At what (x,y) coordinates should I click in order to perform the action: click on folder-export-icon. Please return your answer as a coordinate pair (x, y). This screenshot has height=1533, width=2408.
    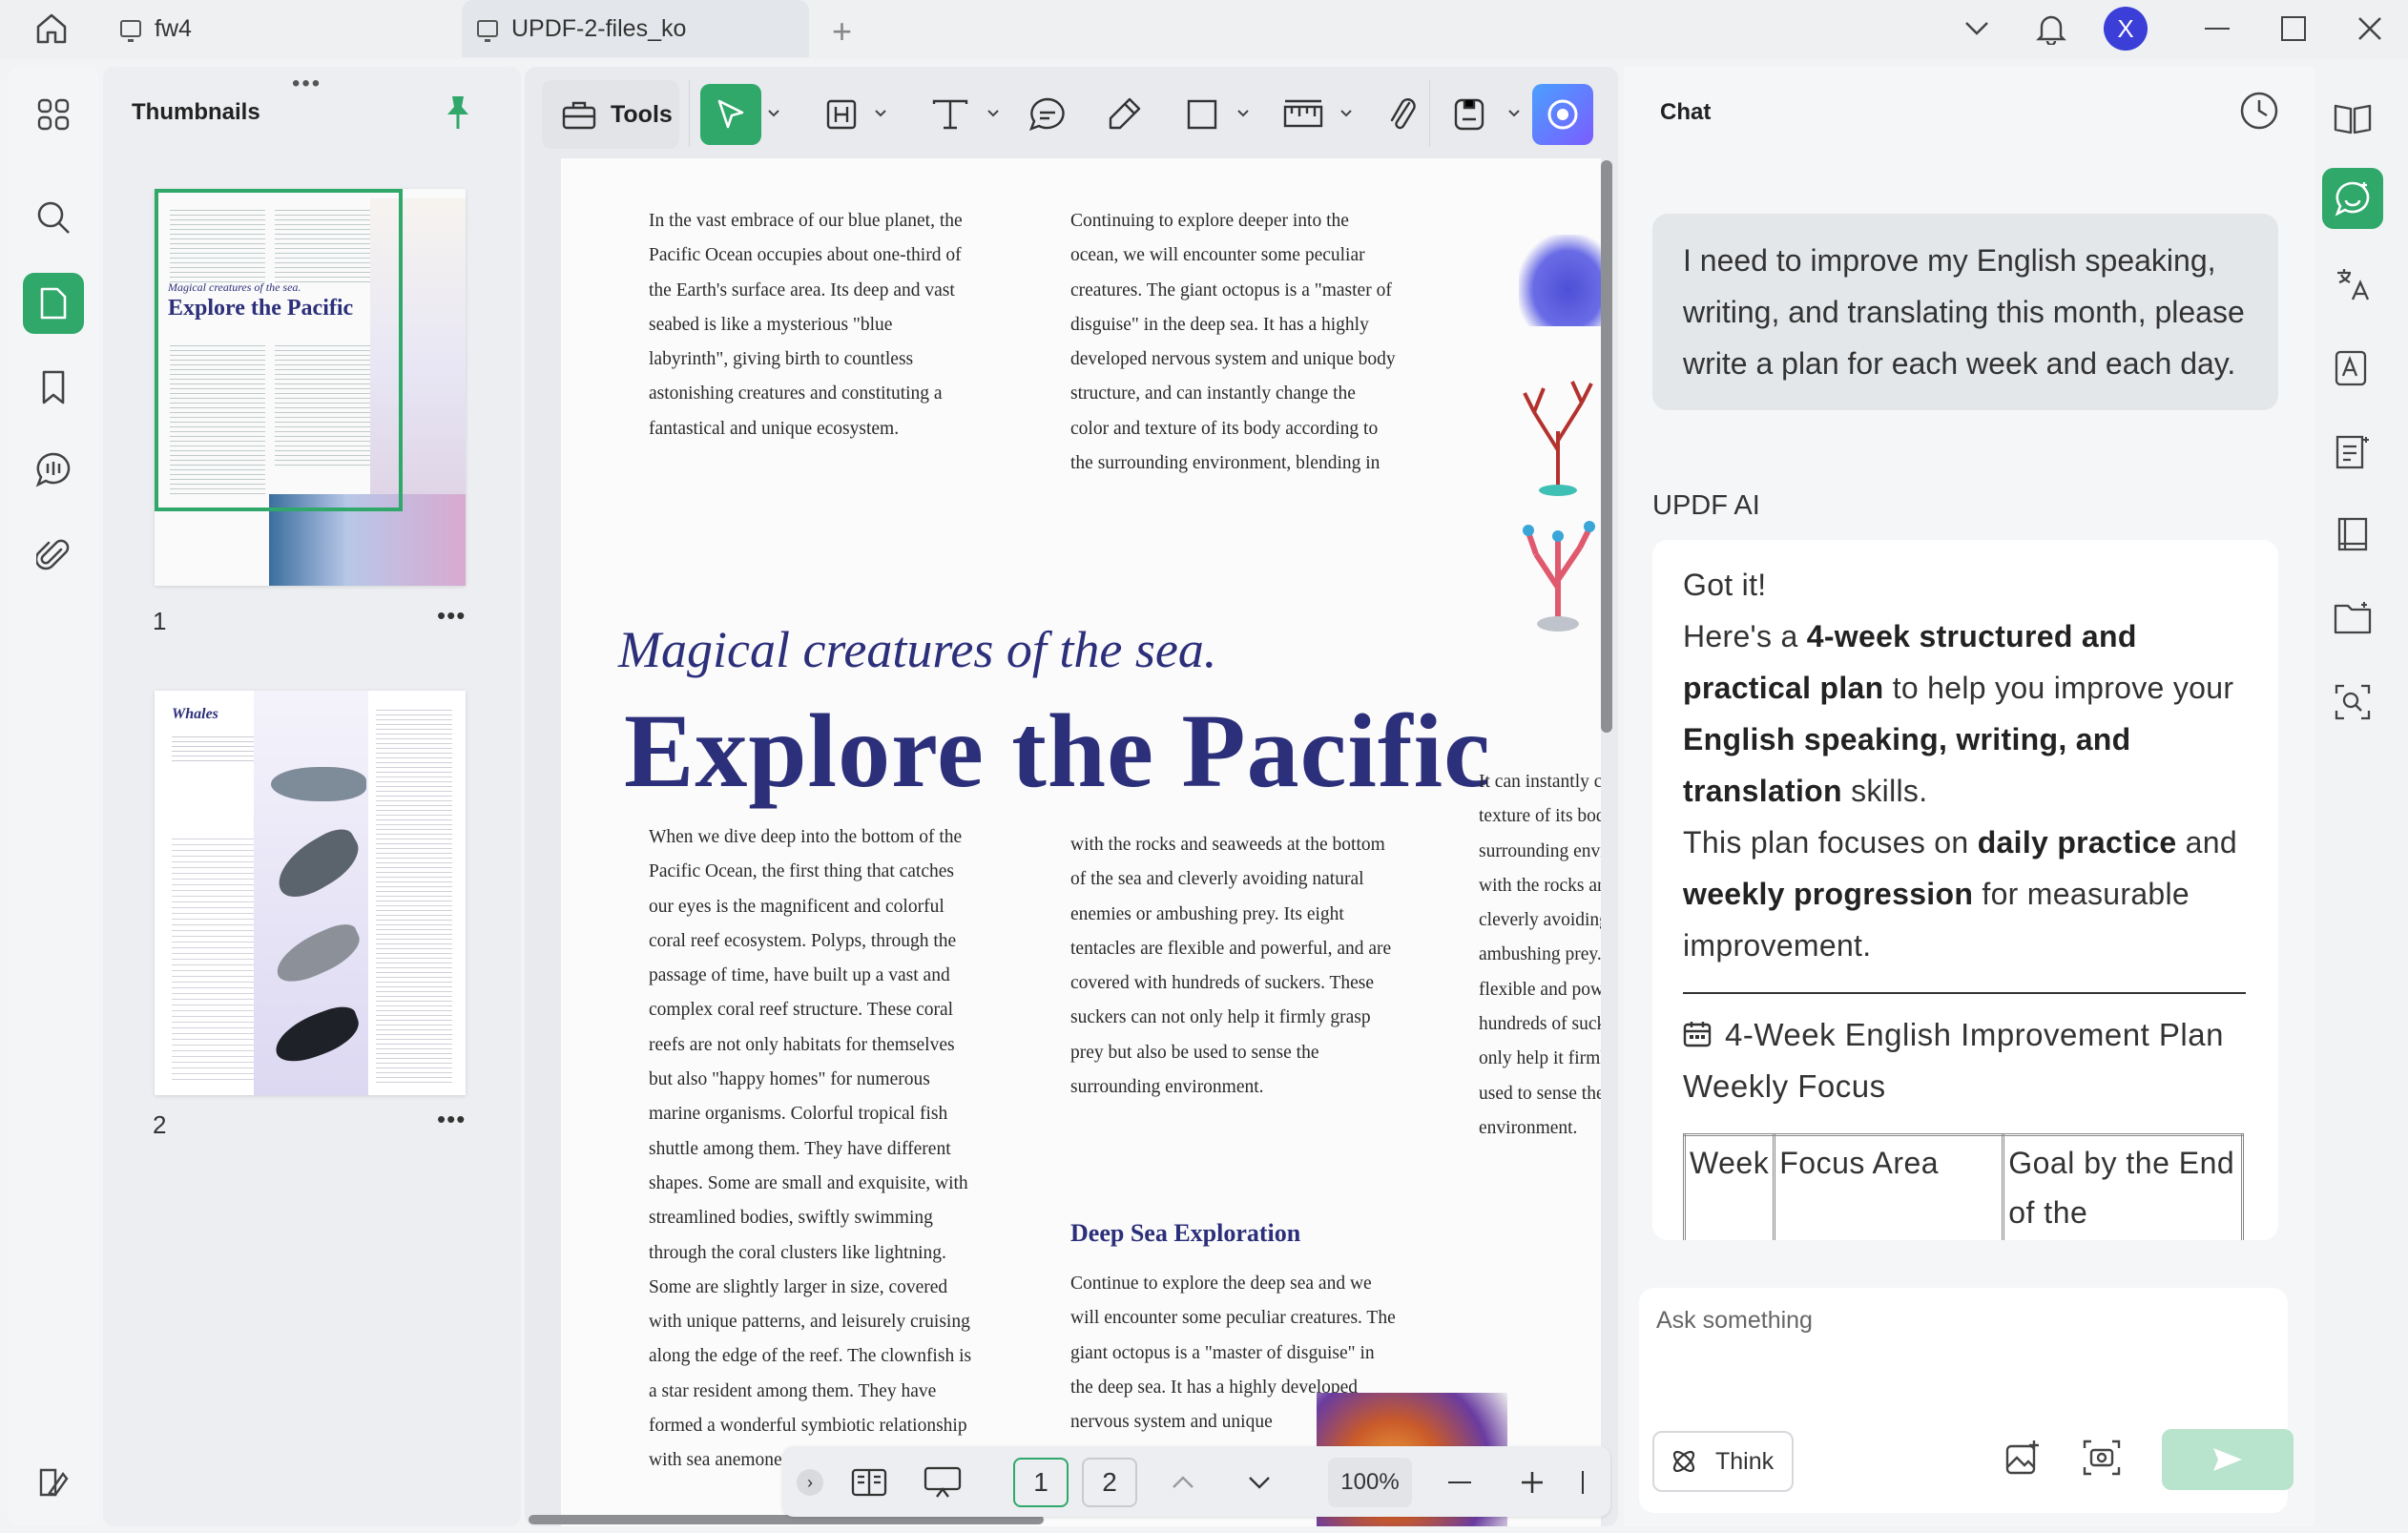
    Looking at the image, I should click on (2352, 618).